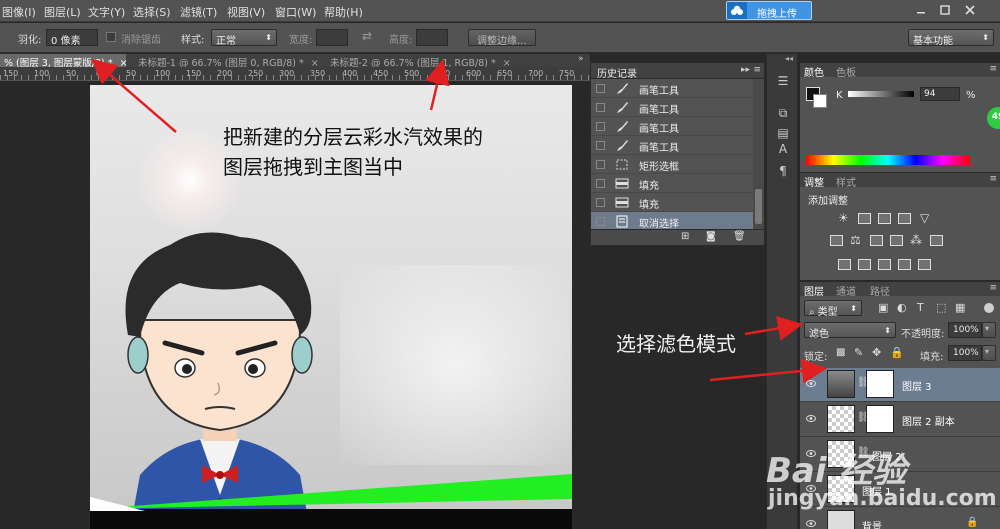  What do you see at coordinates (758, 206) in the screenshot?
I see `scrollbar-thumb` at bounding box center [758, 206].